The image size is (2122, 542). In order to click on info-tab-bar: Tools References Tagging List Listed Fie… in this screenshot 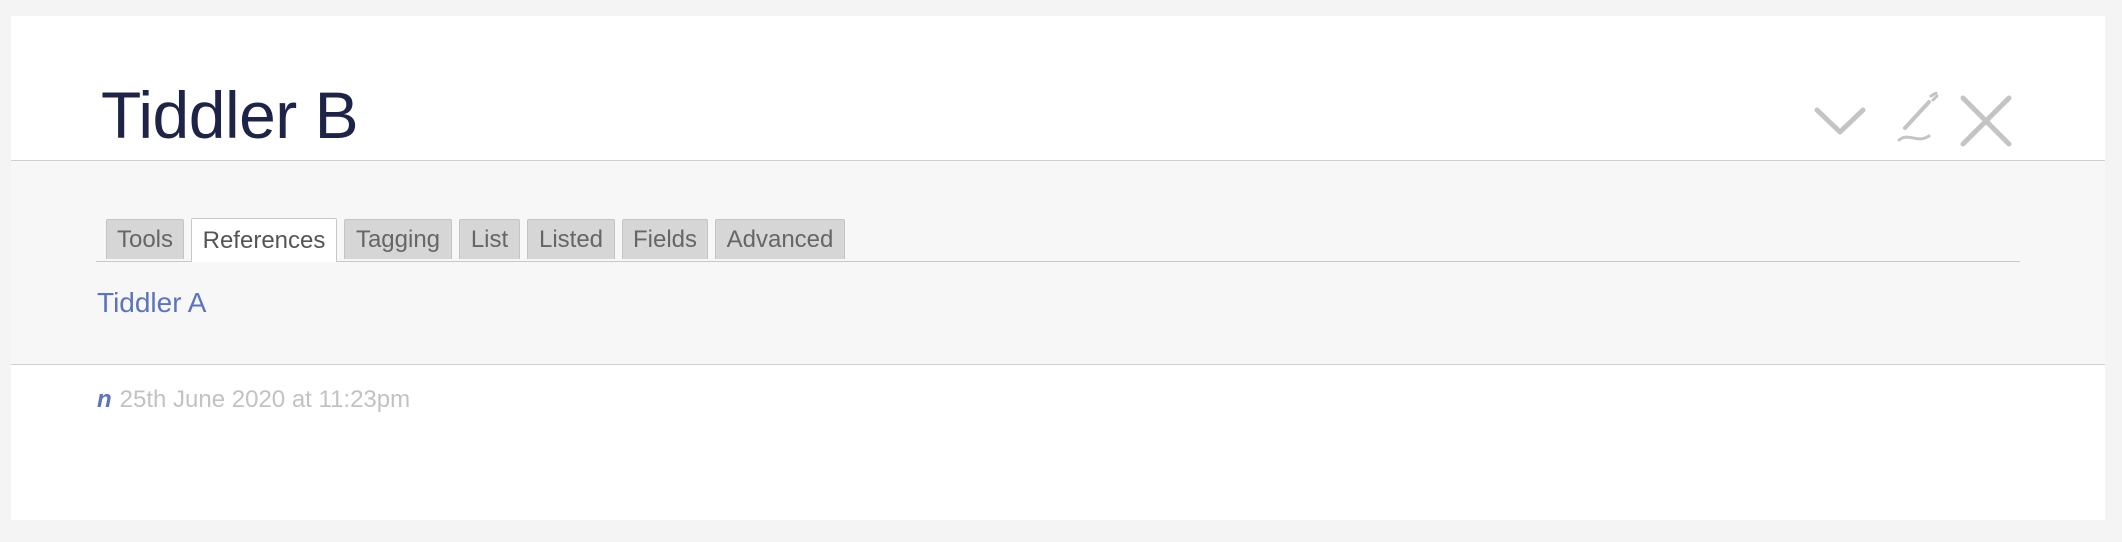, I will do `click(1058, 240)`.